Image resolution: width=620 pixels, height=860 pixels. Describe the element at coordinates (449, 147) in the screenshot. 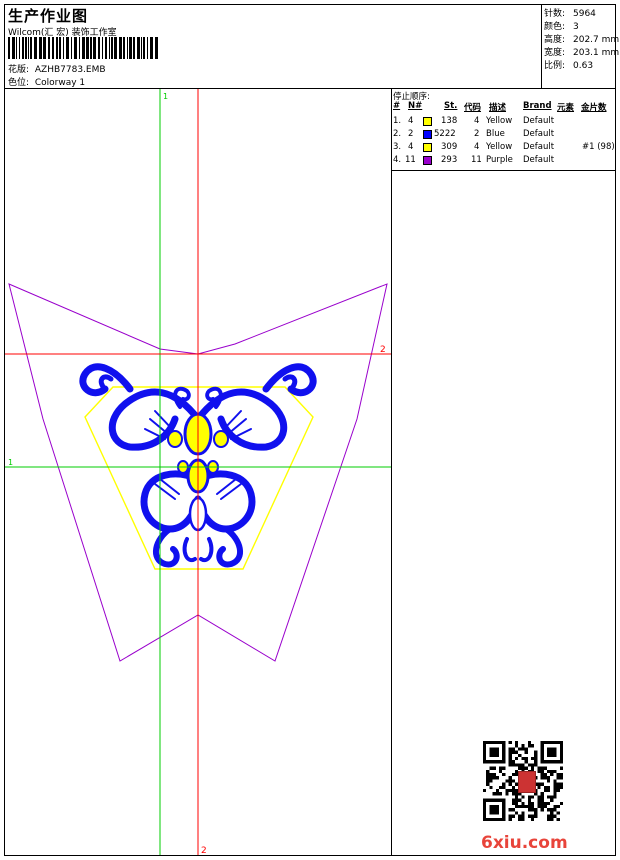

I see `row-stitches: 309` at that location.